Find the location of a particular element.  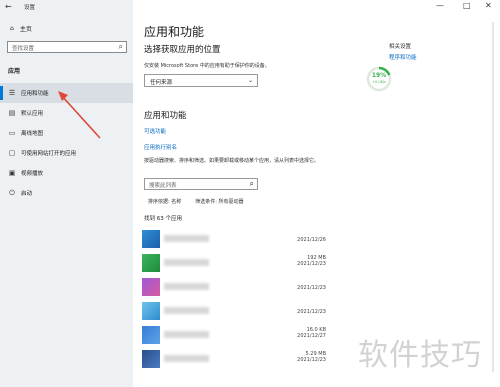

search-description: 按驱动器搜索、排序和筛选。如果要卸载或移动某个应用，请从列表中选择它。 is located at coordinates (232, 161).